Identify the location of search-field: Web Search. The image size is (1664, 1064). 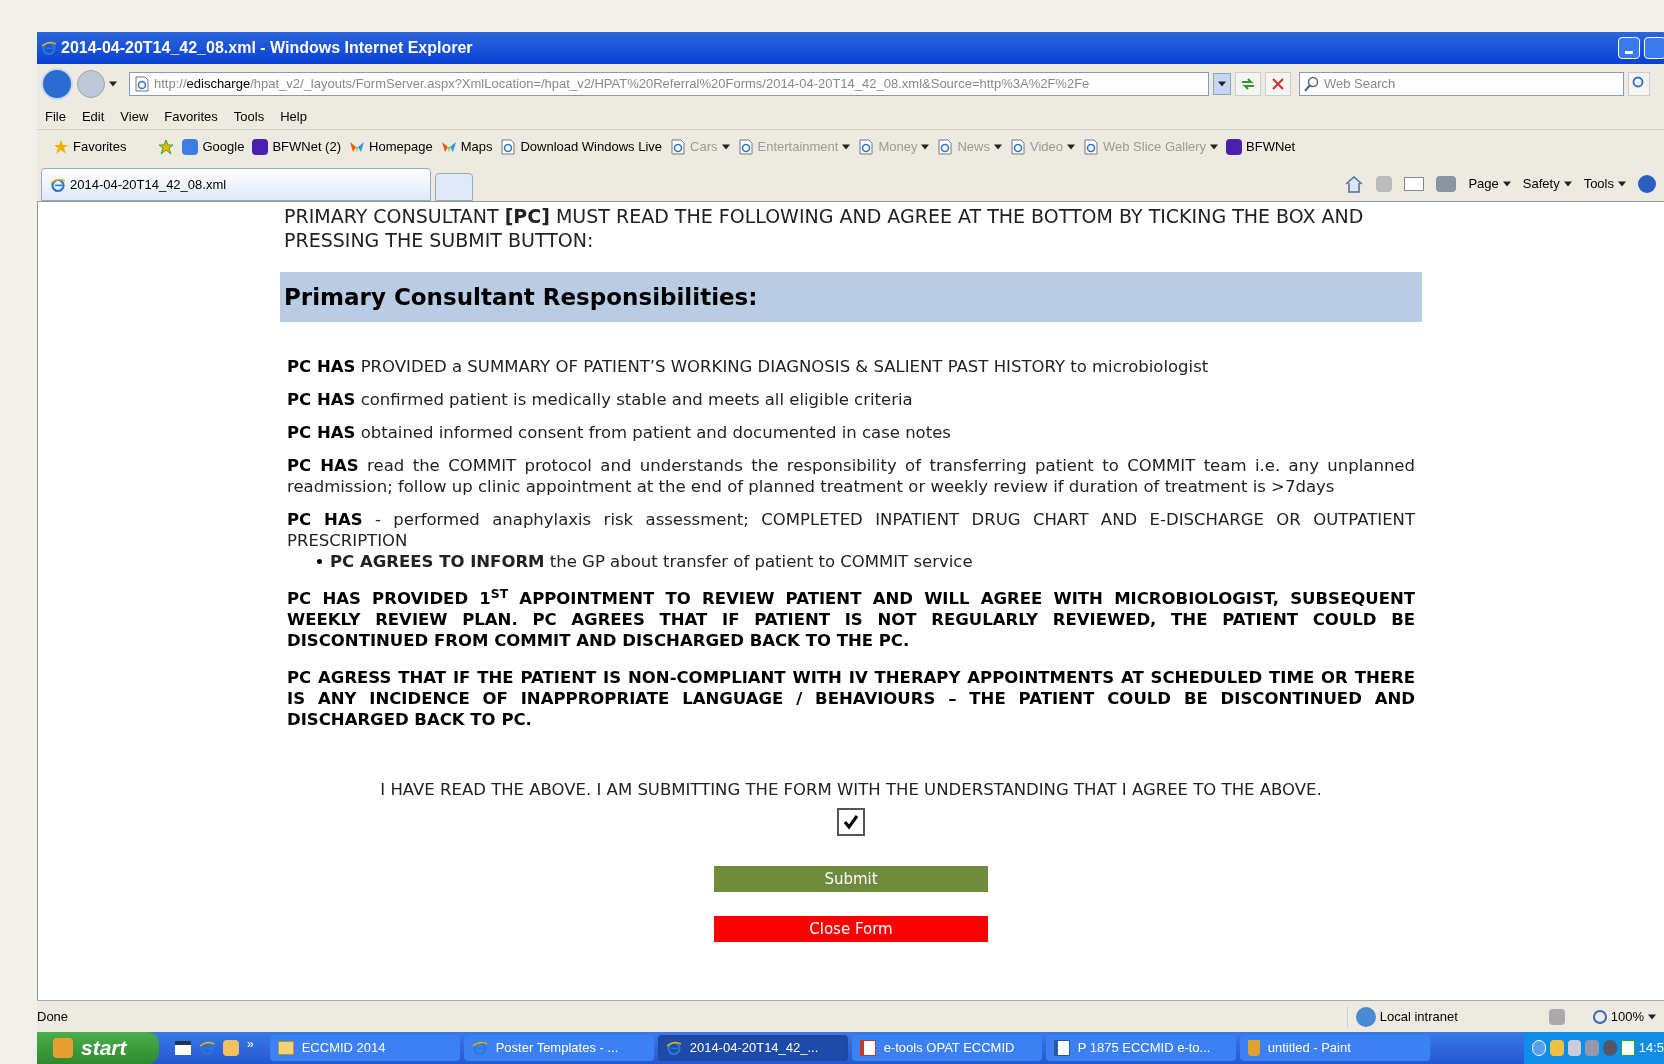
(1461, 84).